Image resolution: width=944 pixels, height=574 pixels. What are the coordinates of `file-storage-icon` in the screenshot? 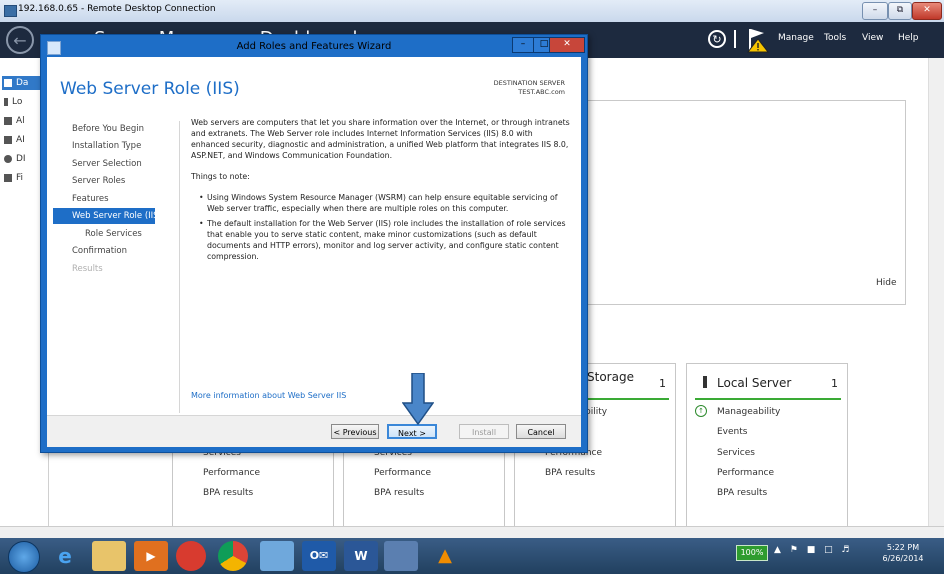 It's located at (8, 177).